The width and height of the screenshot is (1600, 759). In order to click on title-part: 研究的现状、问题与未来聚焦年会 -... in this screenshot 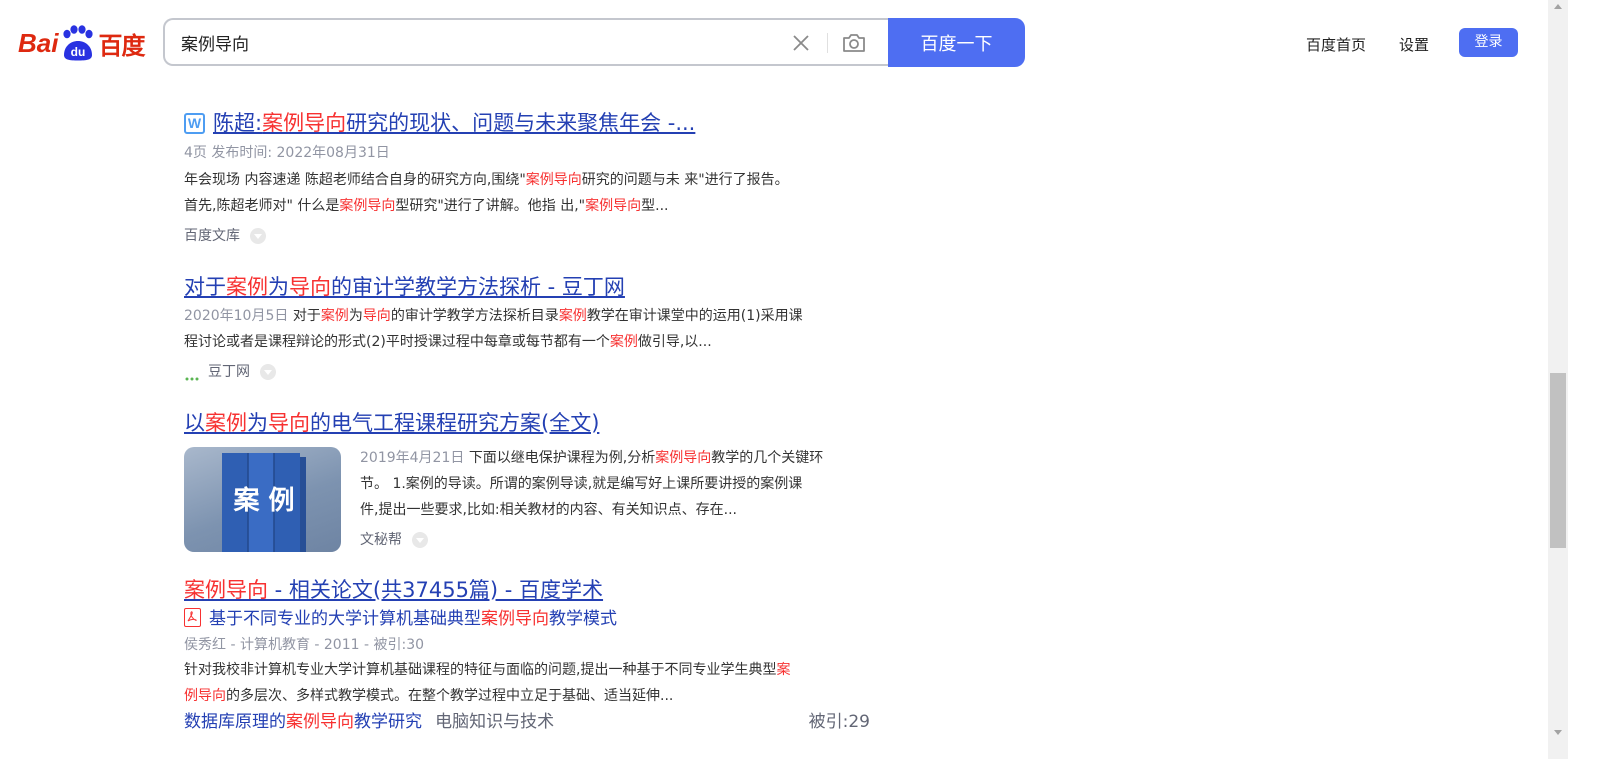, I will do `click(521, 123)`.